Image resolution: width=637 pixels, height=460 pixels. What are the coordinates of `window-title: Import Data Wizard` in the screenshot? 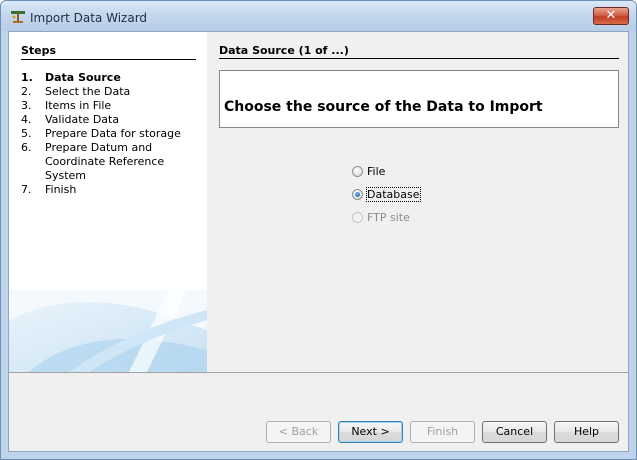 It's located at (89, 18).